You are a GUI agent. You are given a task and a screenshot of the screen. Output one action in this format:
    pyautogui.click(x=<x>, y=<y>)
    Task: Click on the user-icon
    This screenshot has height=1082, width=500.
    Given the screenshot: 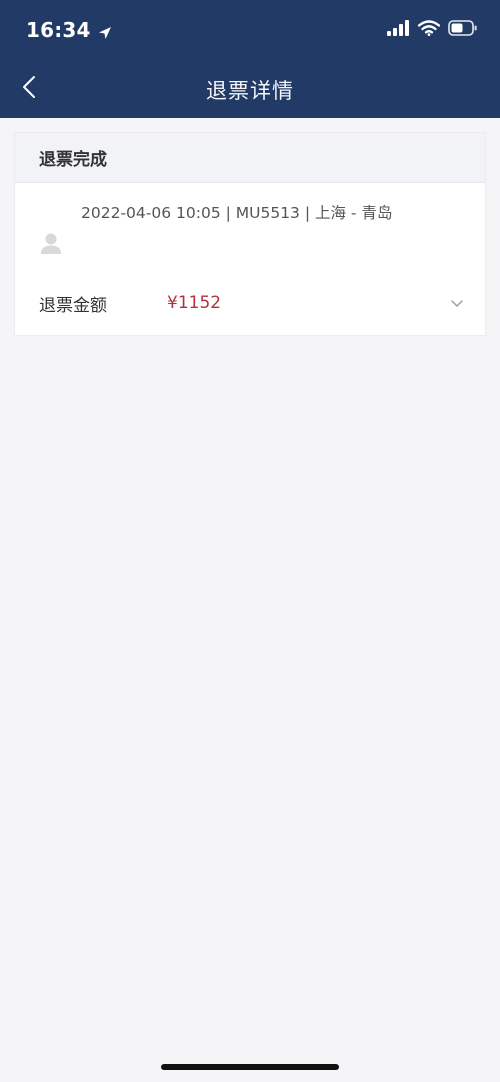 What is the action you would take?
    pyautogui.click(x=51, y=243)
    